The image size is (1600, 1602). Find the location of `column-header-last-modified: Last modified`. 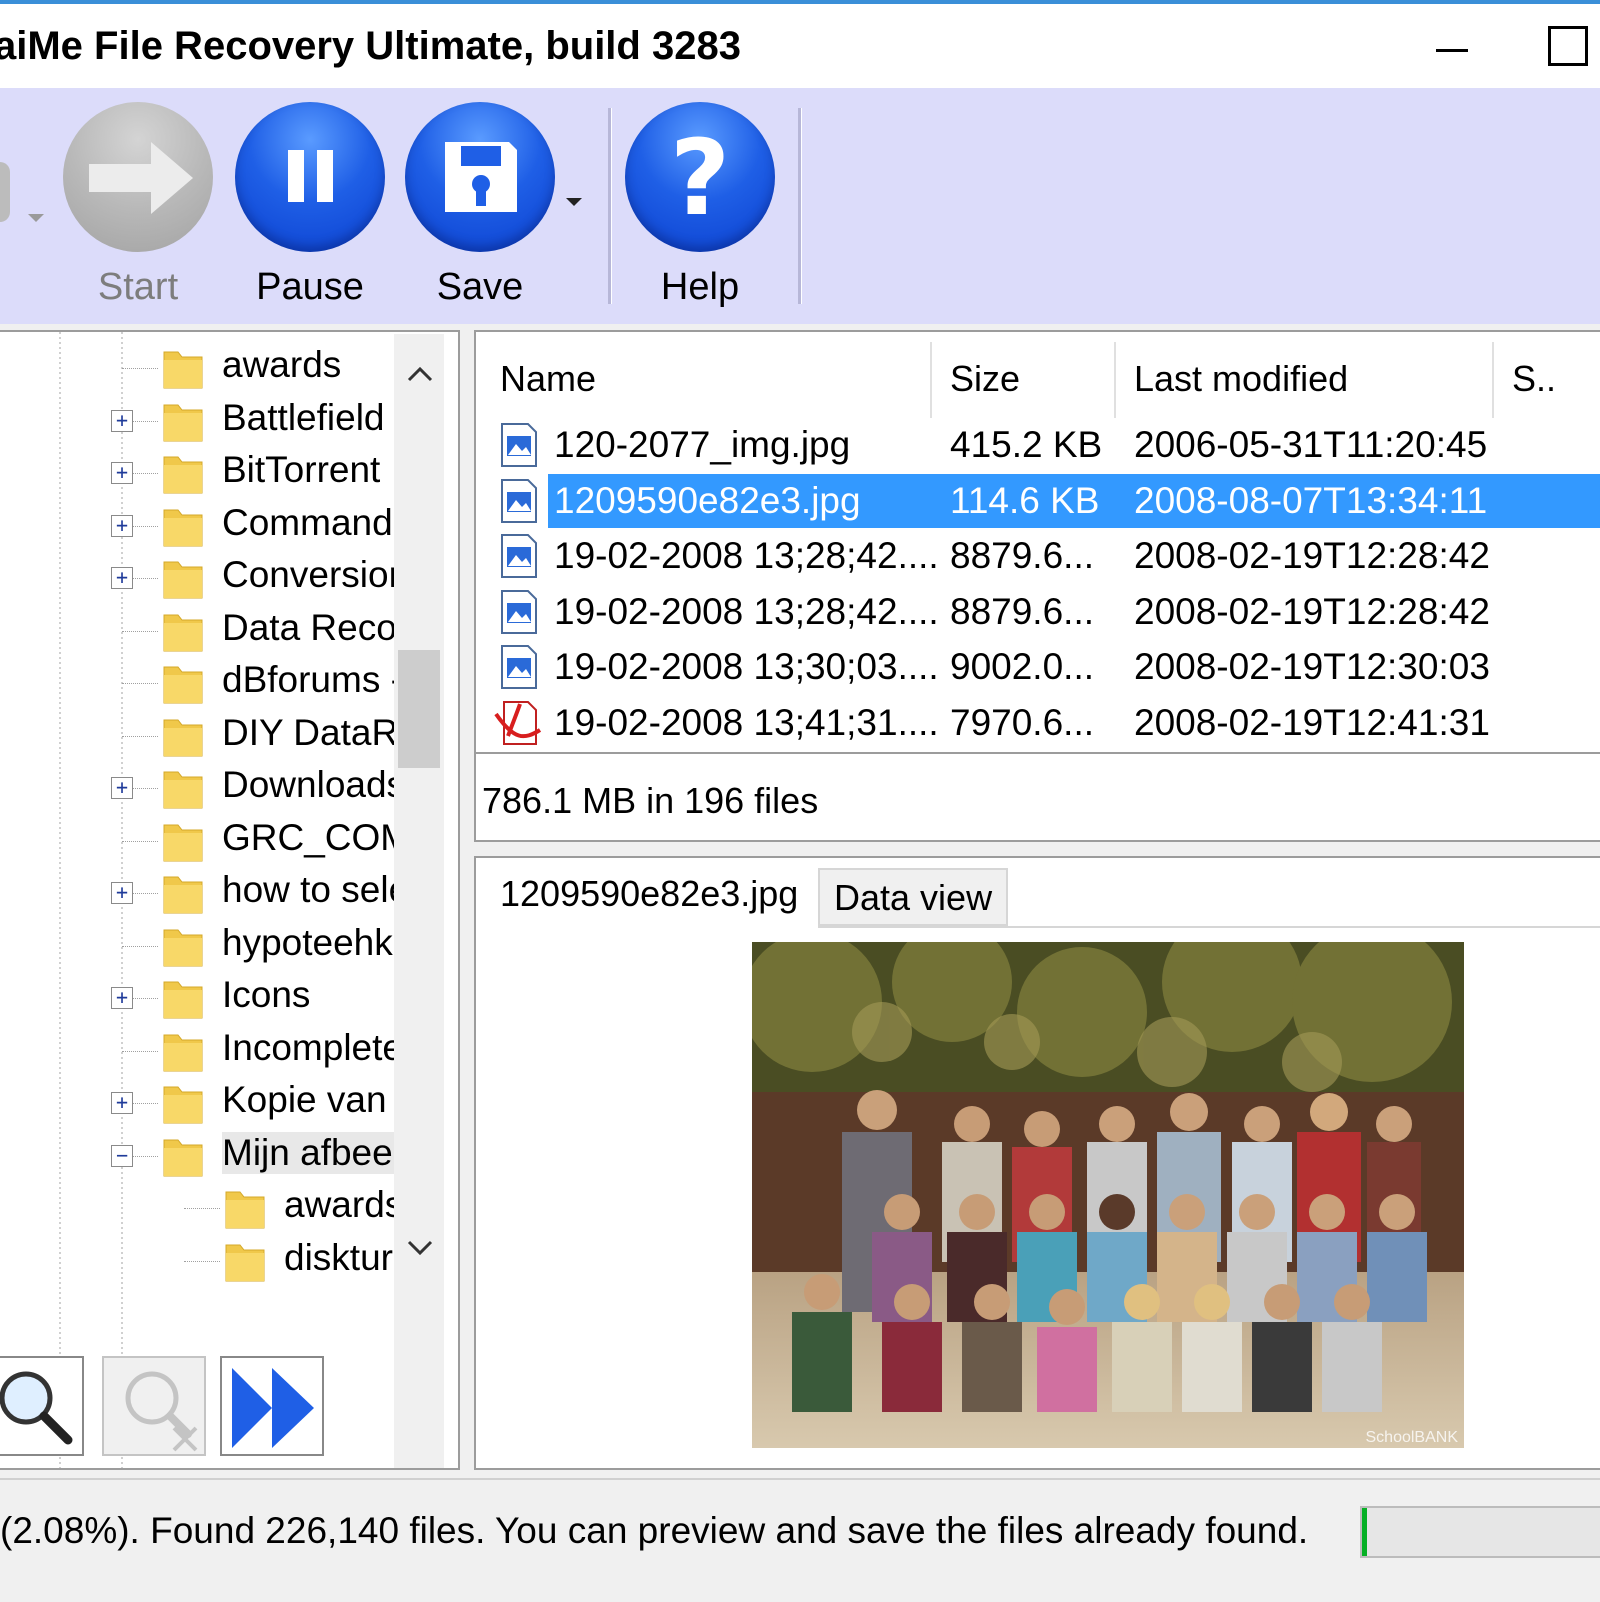

column-header-last-modified: Last modified is located at coordinates (1241, 379).